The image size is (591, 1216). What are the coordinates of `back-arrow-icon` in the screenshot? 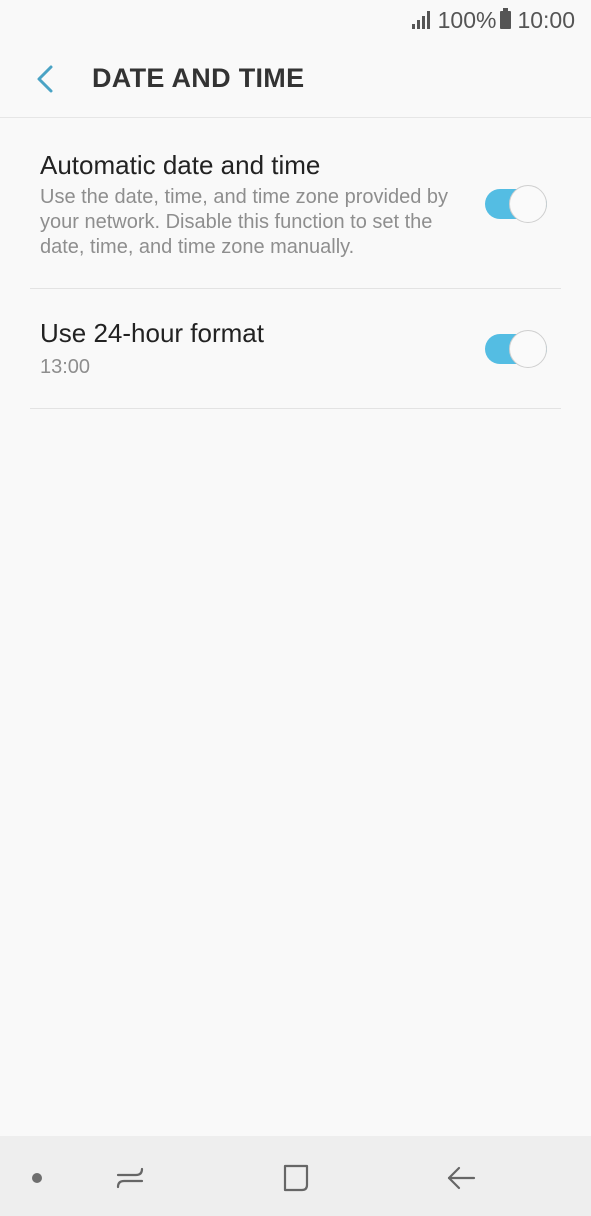 It's located at (45, 78).